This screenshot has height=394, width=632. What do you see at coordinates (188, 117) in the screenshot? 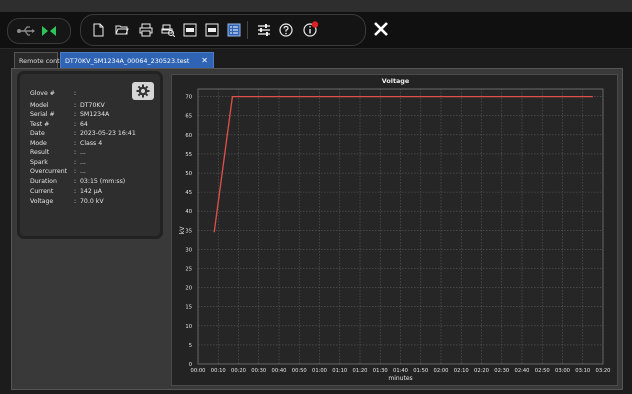
I see `y-tick-label: 65` at bounding box center [188, 117].